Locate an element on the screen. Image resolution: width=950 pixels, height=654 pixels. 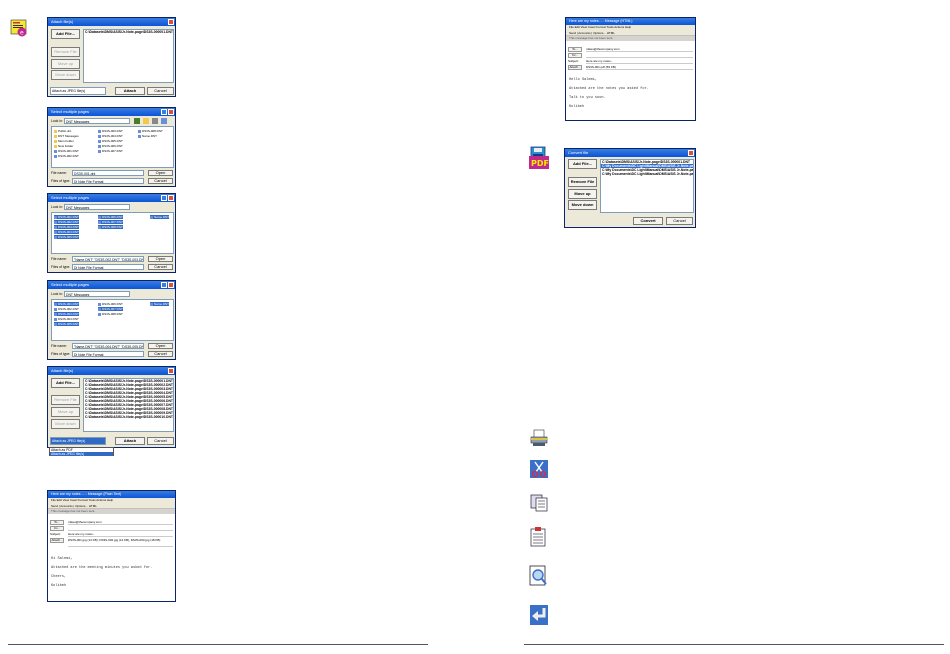
format-dropdown-list: Attach as PDF Attach as JPEG file(s) is located at coordinates (81, 451).